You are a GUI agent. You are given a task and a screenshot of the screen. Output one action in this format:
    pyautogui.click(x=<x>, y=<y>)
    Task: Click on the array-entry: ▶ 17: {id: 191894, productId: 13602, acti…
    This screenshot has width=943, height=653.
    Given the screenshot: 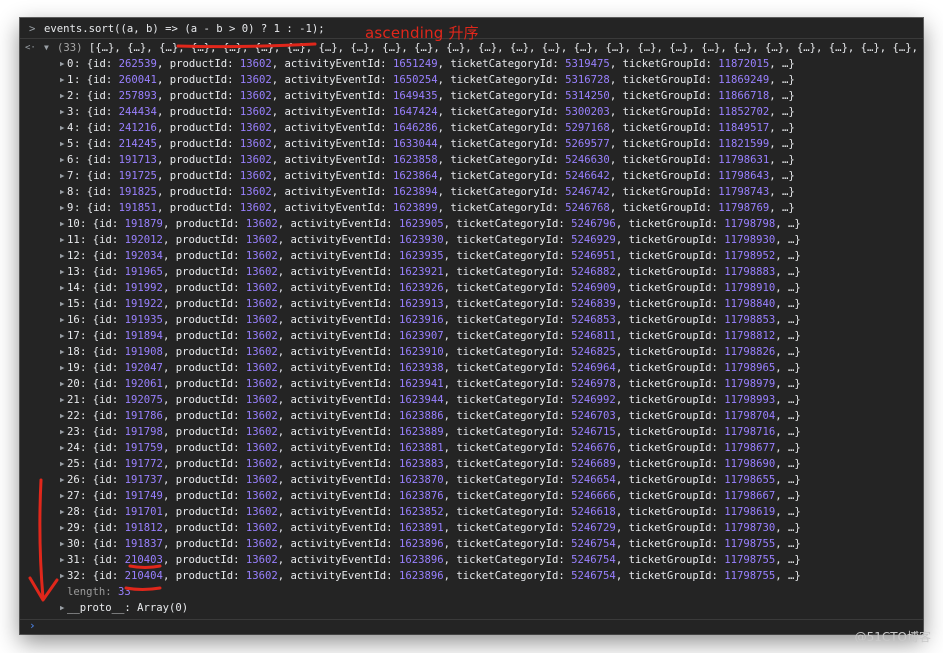 What is the action you would take?
    pyautogui.click(x=471, y=336)
    